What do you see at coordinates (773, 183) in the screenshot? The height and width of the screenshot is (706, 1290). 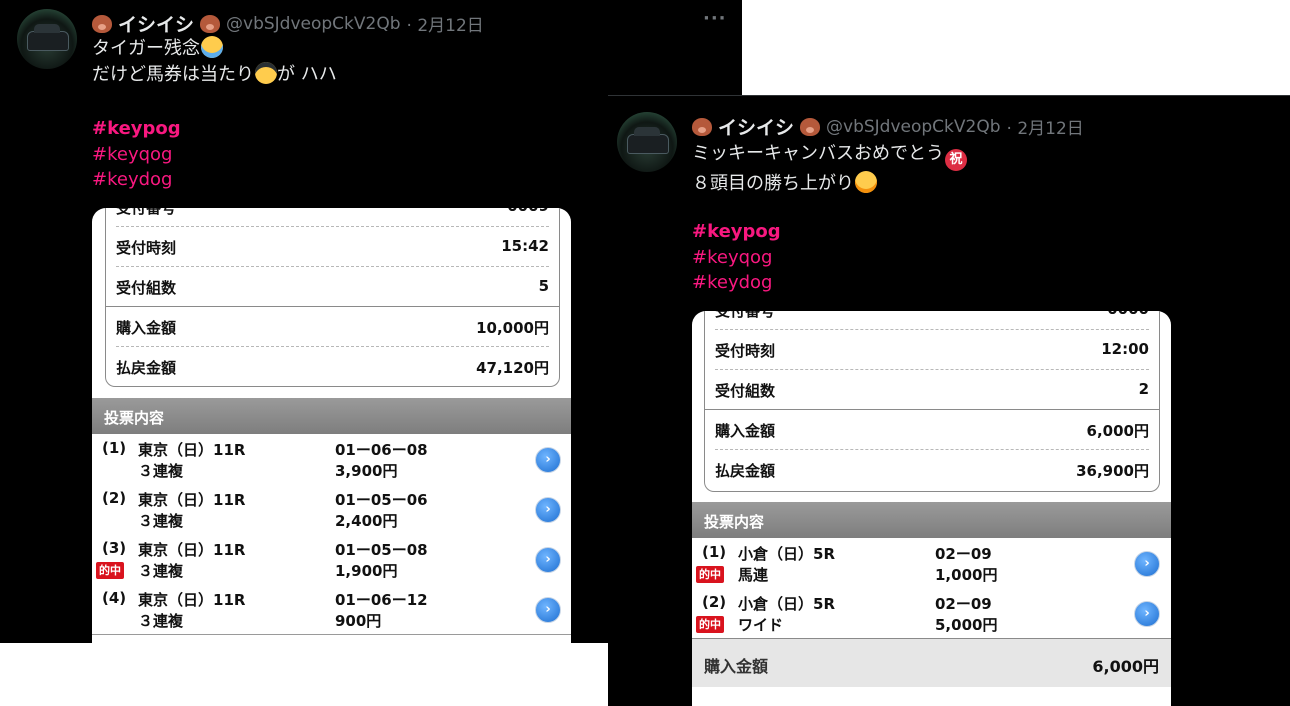 I see `right-text-line2: ８頭目の勝ち上がり` at bounding box center [773, 183].